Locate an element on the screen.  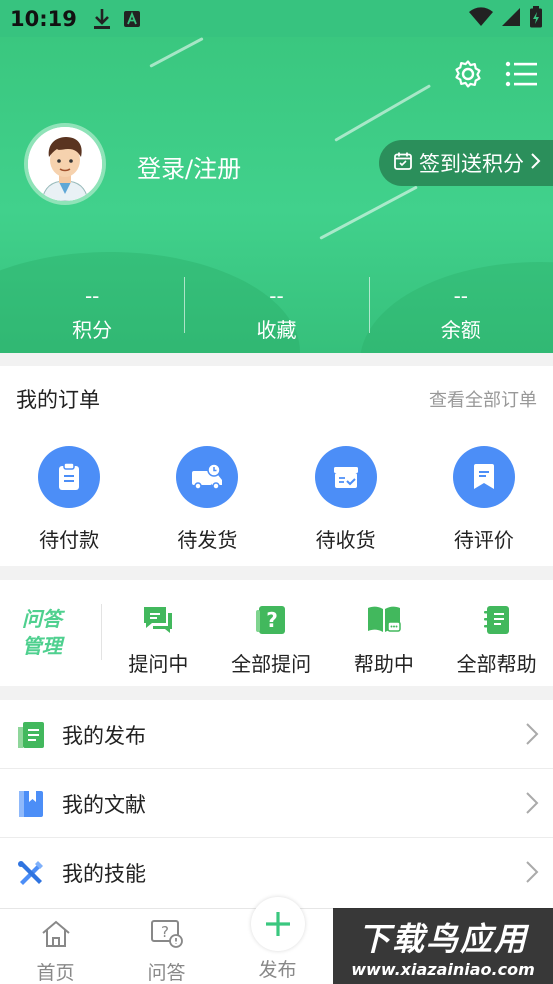
doctor-avatar-icon is located at coordinates (65, 164).